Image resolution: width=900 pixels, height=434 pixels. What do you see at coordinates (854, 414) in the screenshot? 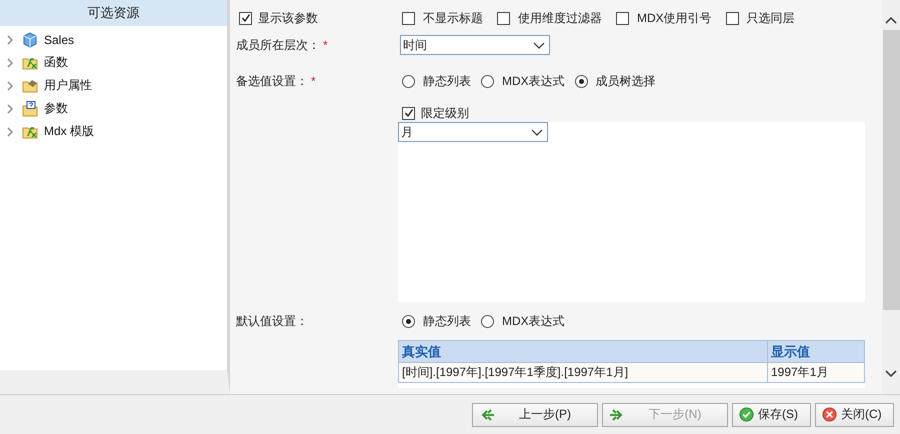
I see `footer-button: 关闭(C)` at bounding box center [854, 414].